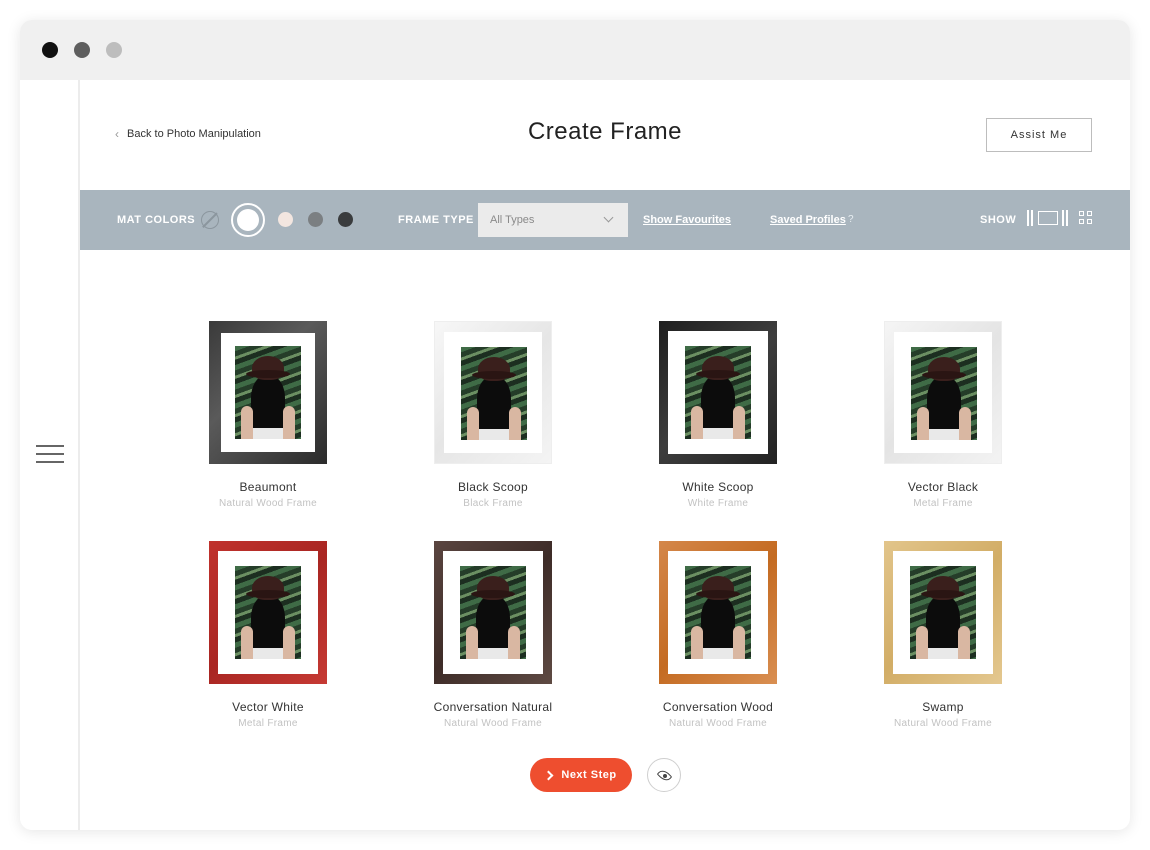 The width and height of the screenshot is (1150, 850). I want to click on frame-name: Vector White, so click(268, 707).